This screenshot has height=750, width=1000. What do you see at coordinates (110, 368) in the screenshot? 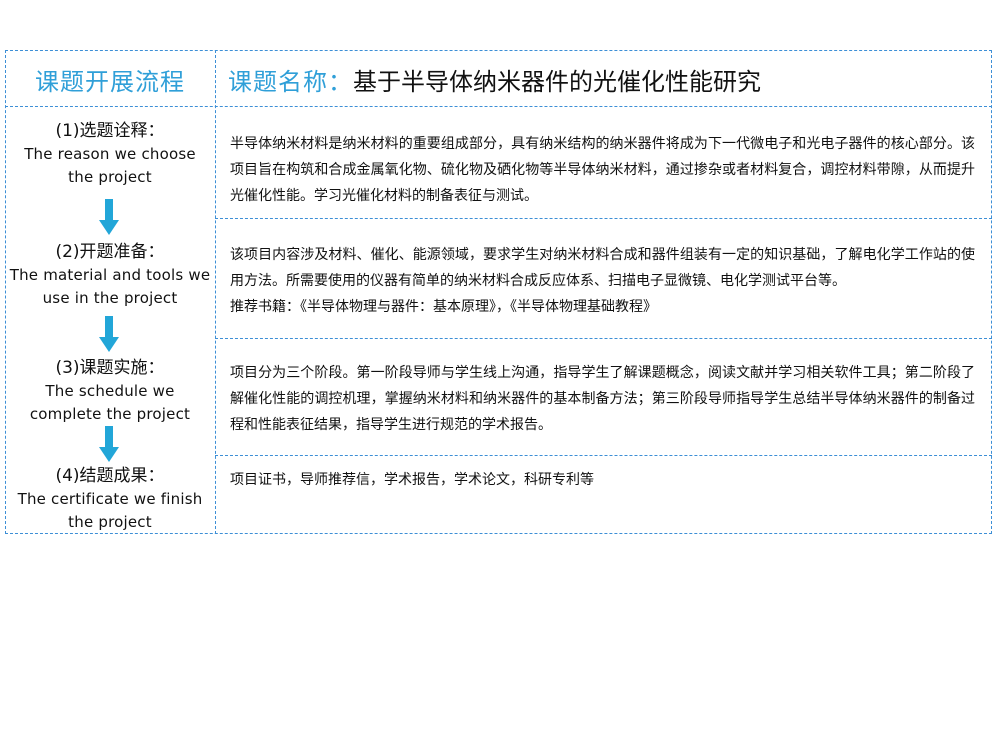
I see `step-title: (3)课题实施：` at bounding box center [110, 368].